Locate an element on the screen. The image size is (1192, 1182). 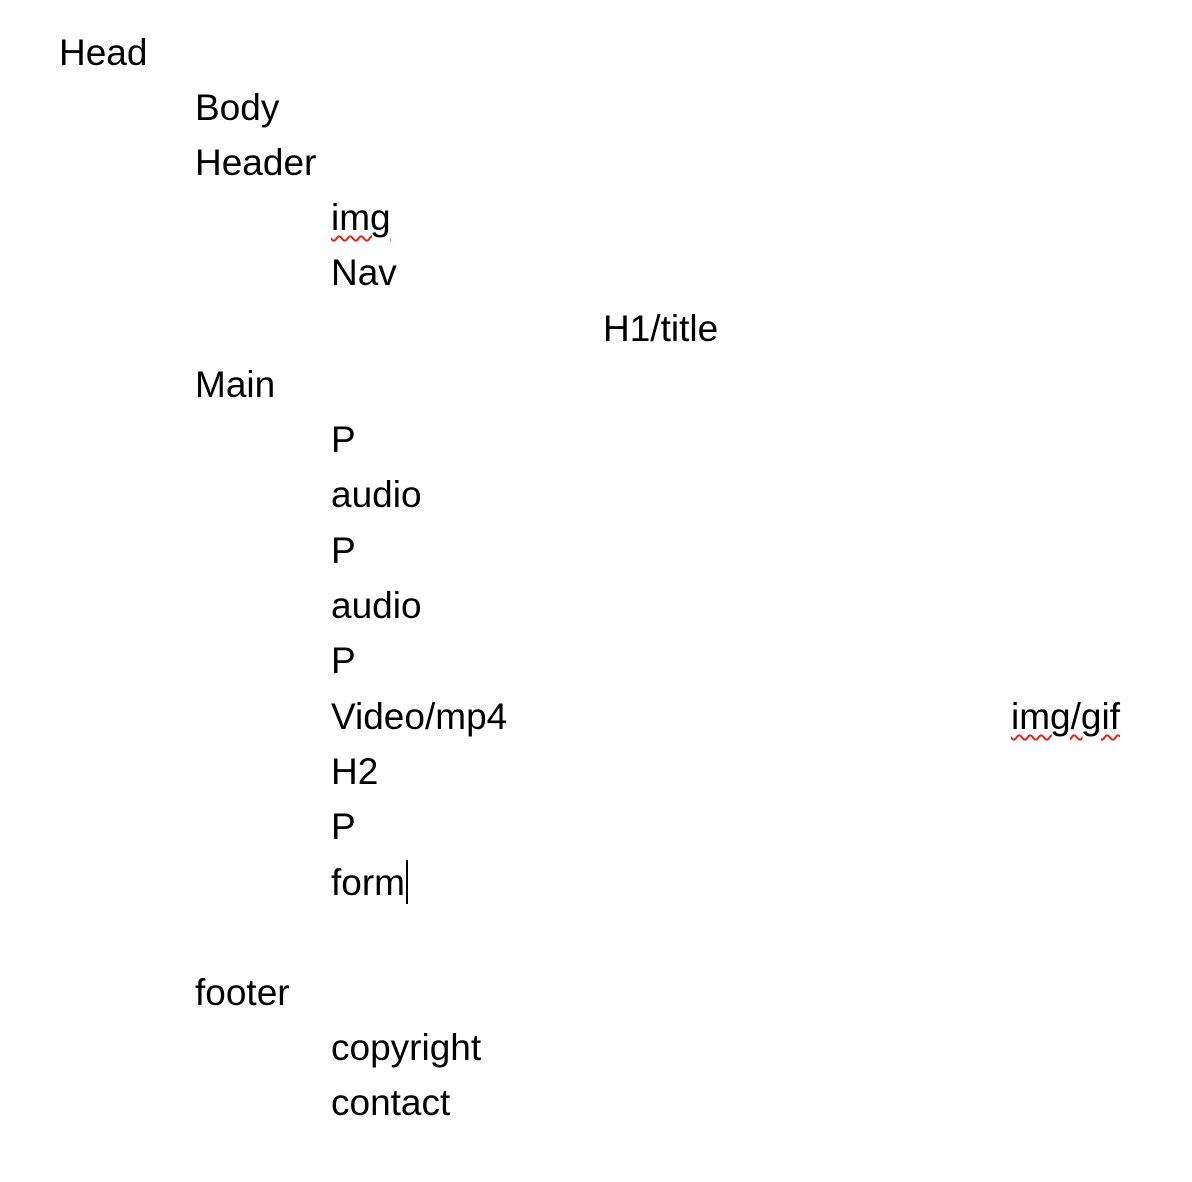
outline-header-nav: Nav is located at coordinates (364, 272).